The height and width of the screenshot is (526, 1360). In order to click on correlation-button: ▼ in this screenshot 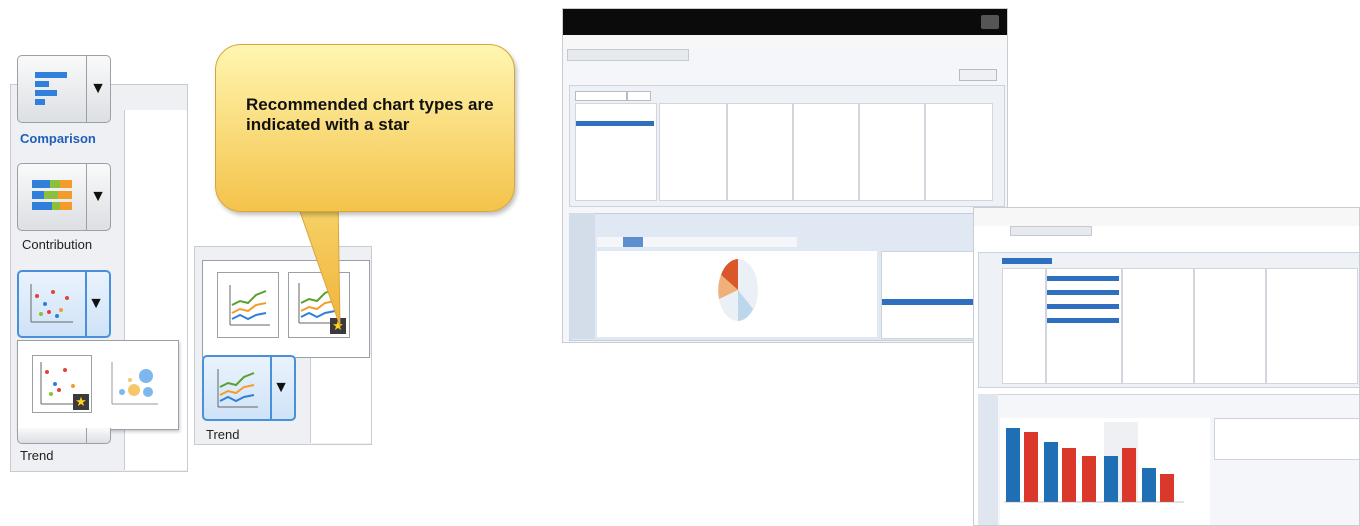, I will do `click(64, 304)`.